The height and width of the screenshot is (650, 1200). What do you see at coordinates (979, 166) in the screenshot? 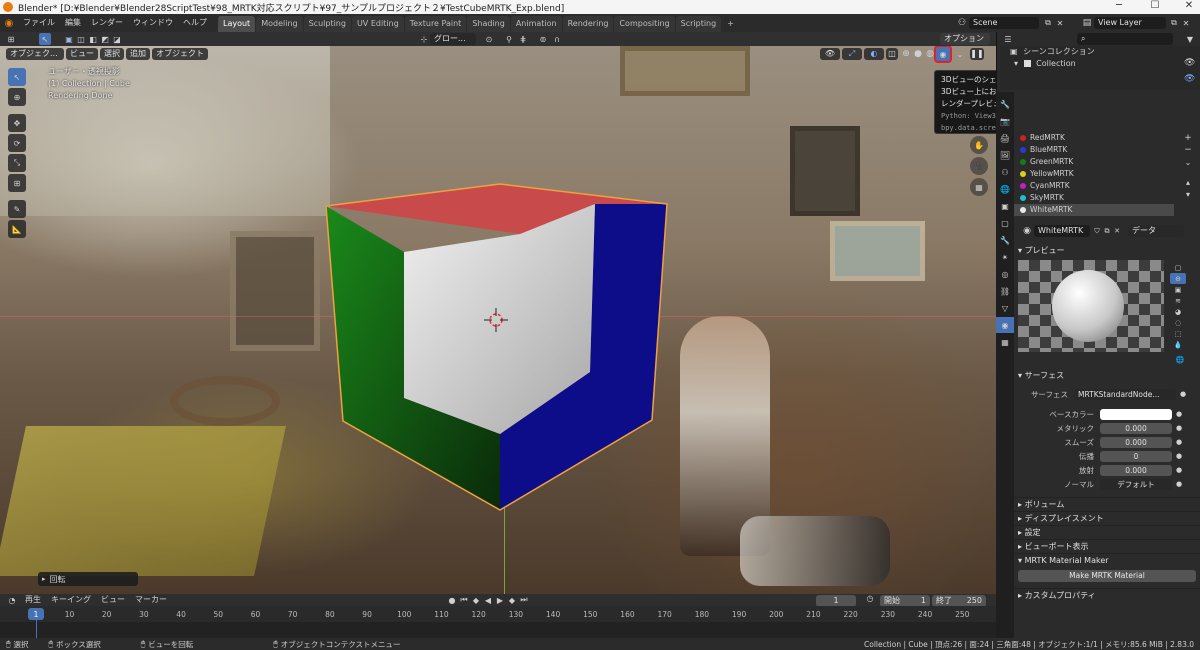
I see `camera-view-button: 🎥` at bounding box center [979, 166].